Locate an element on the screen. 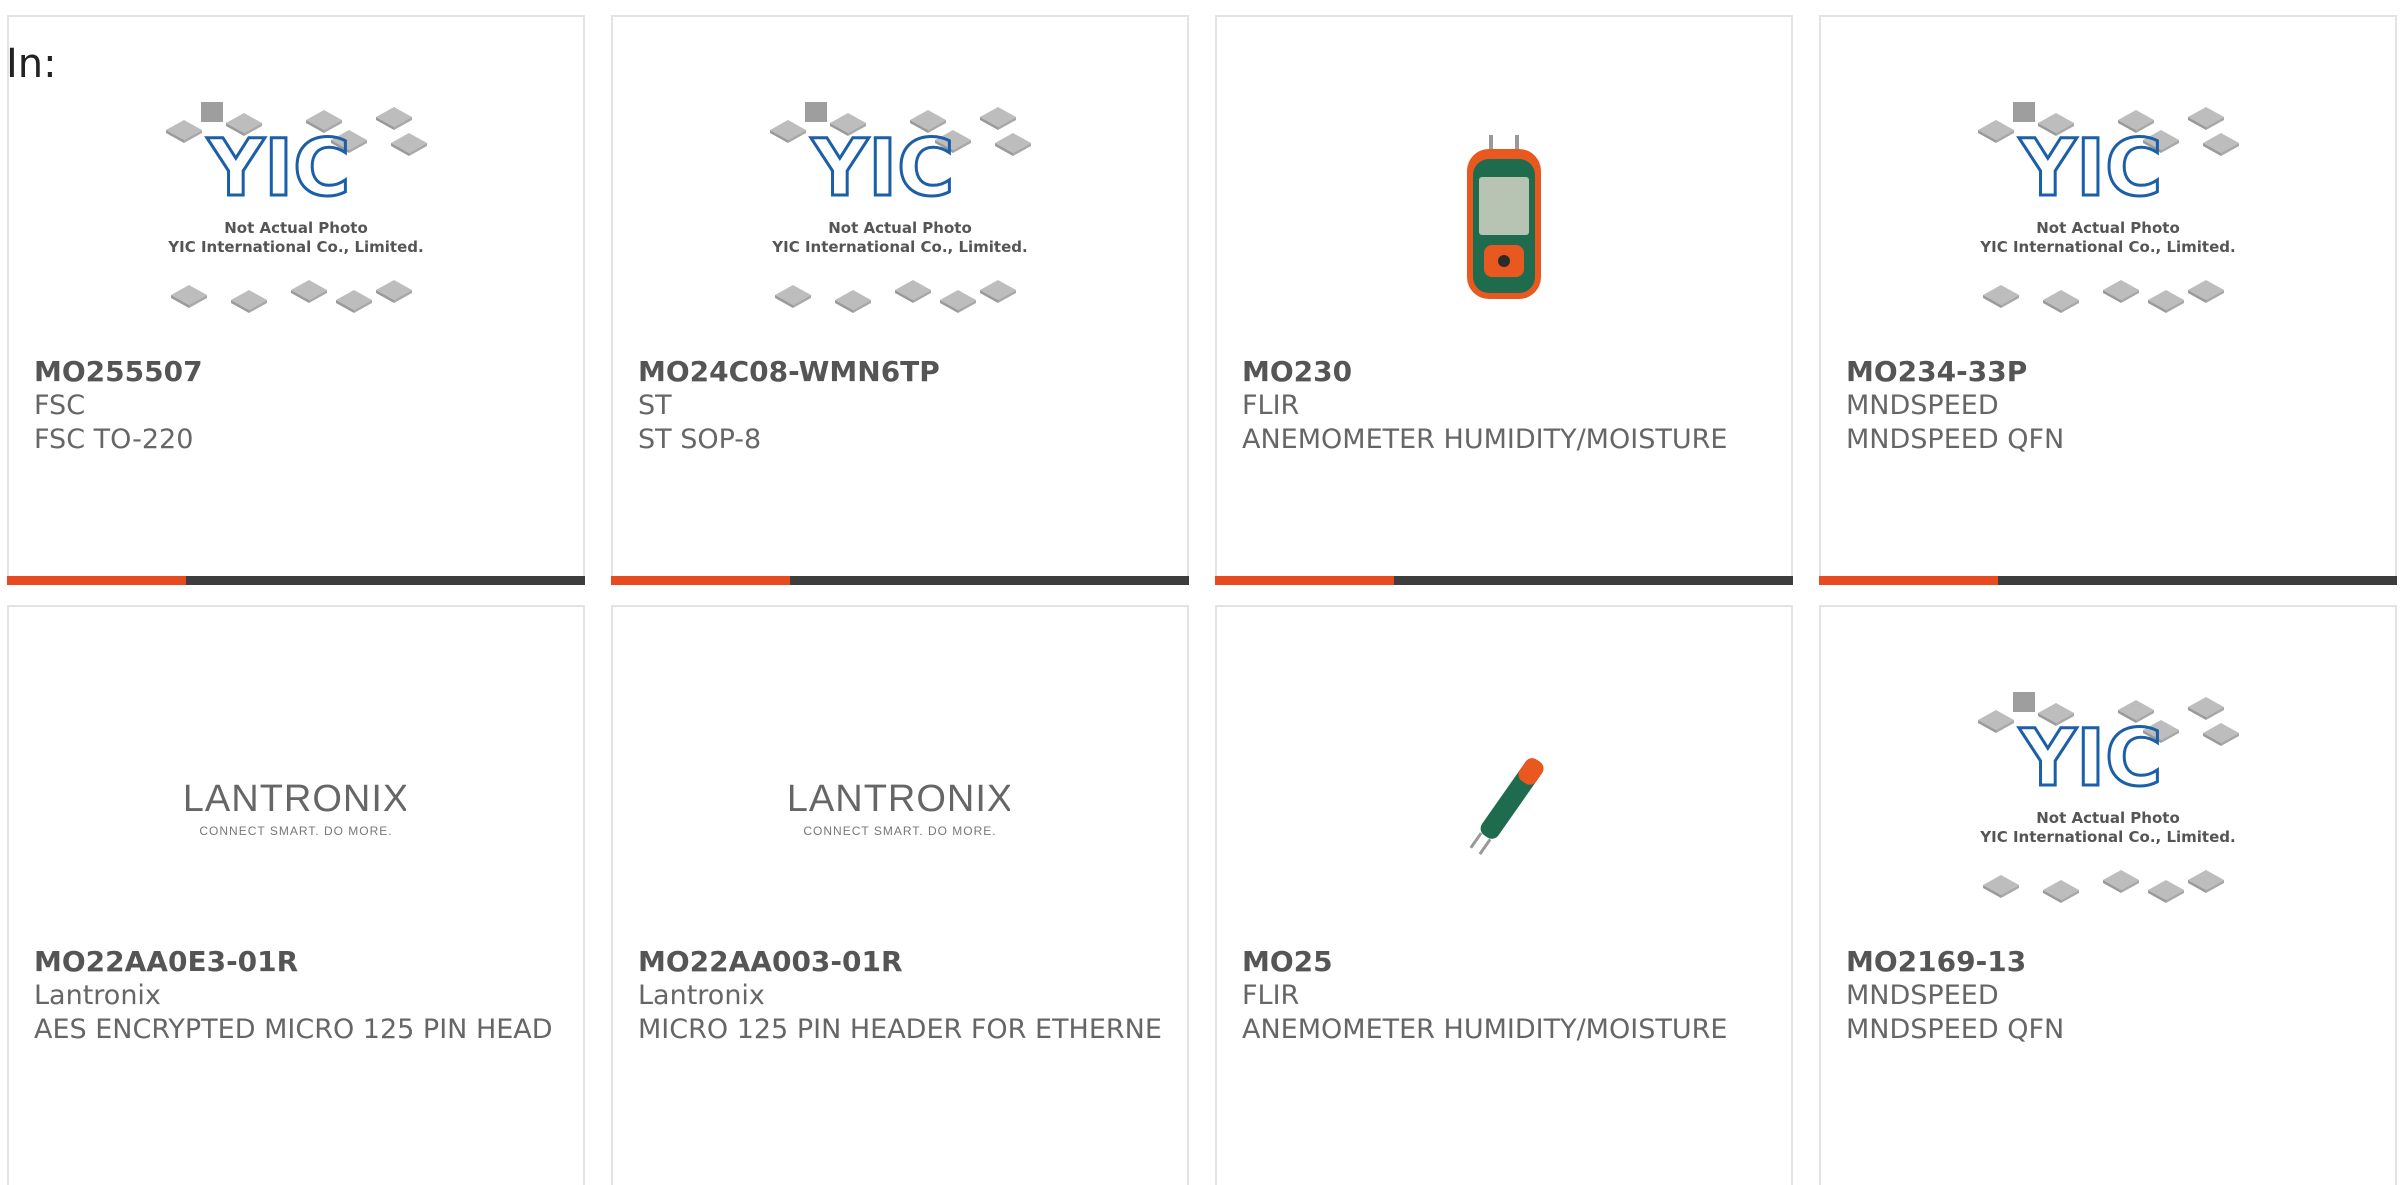 Image resolution: width=2400 pixels, height=1185 pixels. part-number: MO230 is located at coordinates (1504, 372).